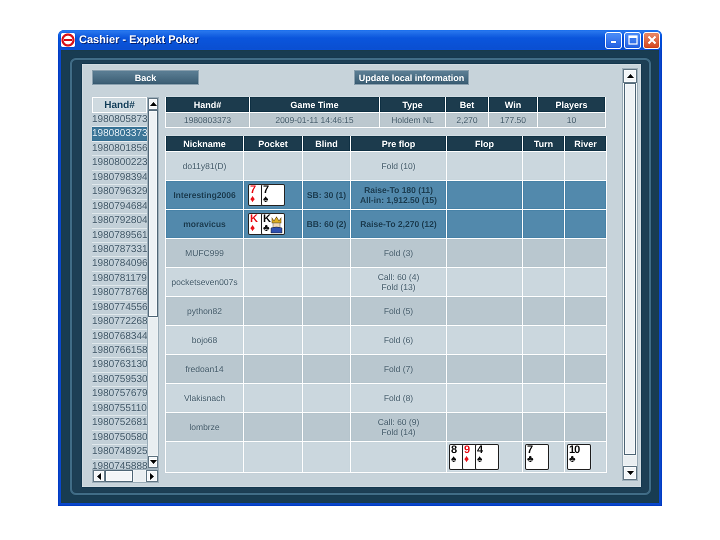 The height and width of the screenshot is (540, 720). I want to click on hand-list-item: 1980774556, so click(119, 308).